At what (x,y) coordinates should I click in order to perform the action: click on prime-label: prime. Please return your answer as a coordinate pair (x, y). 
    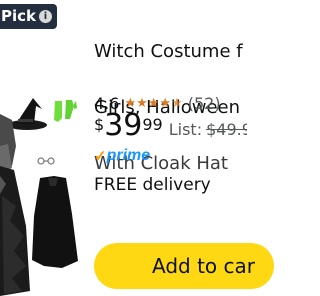
    Looking at the image, I should click on (128, 155).